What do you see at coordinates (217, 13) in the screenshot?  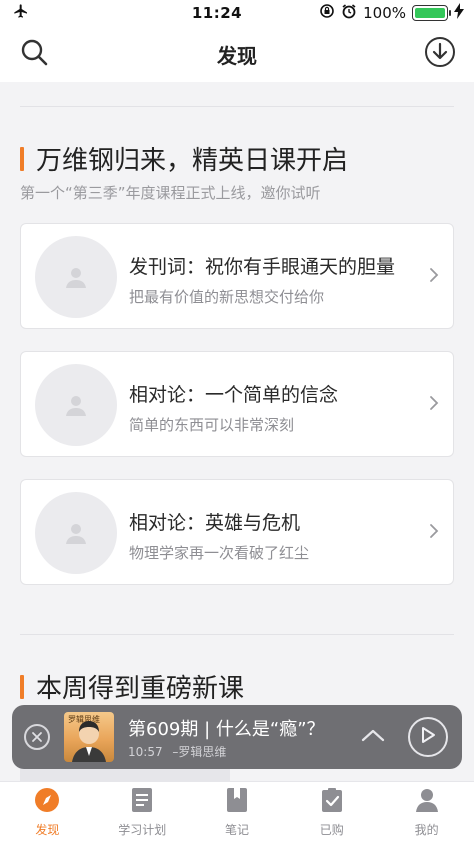 I see `status-time: 11:24` at bounding box center [217, 13].